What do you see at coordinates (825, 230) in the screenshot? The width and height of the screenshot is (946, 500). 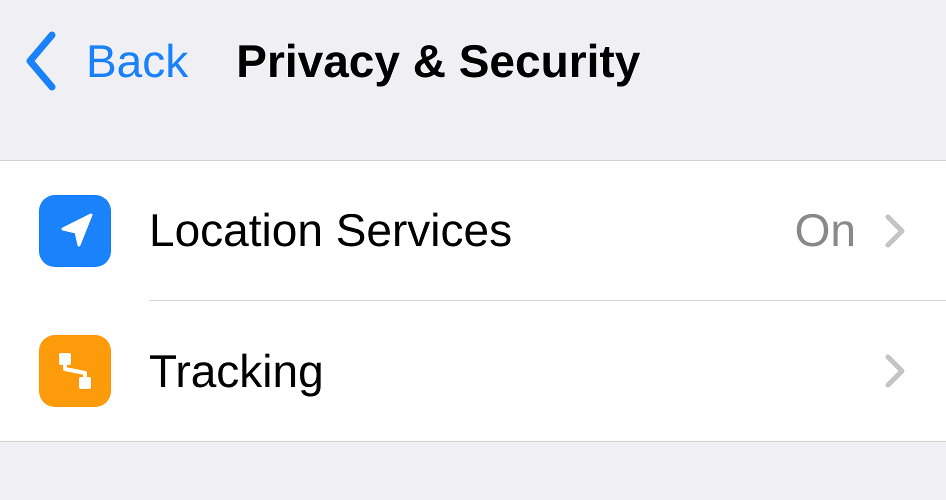 I see `row-value: On` at bounding box center [825, 230].